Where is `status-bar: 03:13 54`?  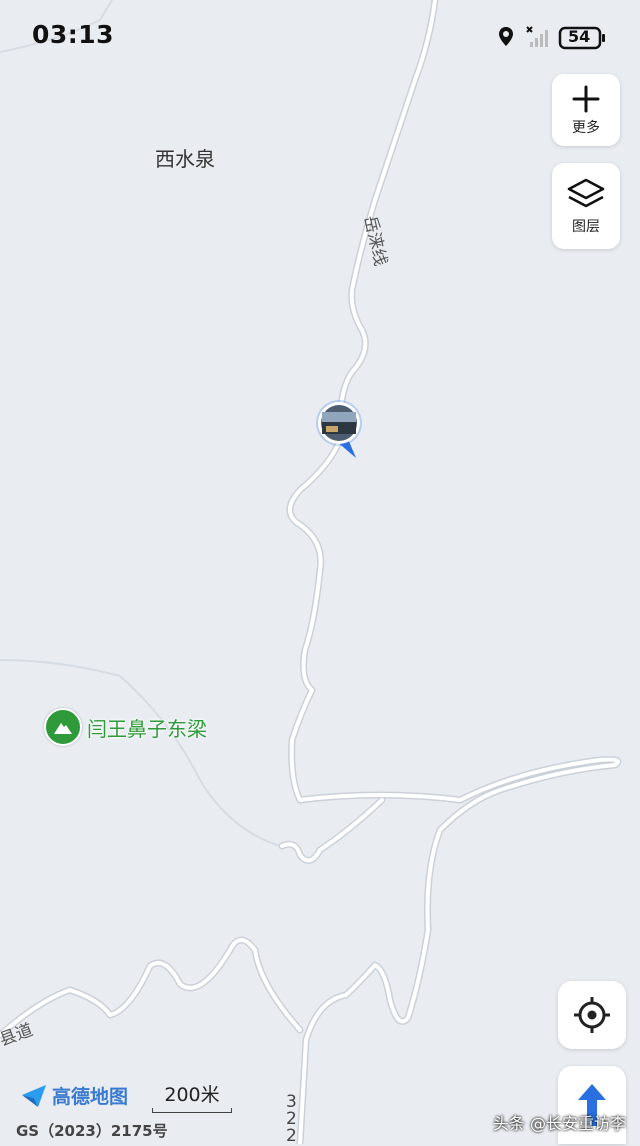
status-bar: 03:13 54 is located at coordinates (320, 35).